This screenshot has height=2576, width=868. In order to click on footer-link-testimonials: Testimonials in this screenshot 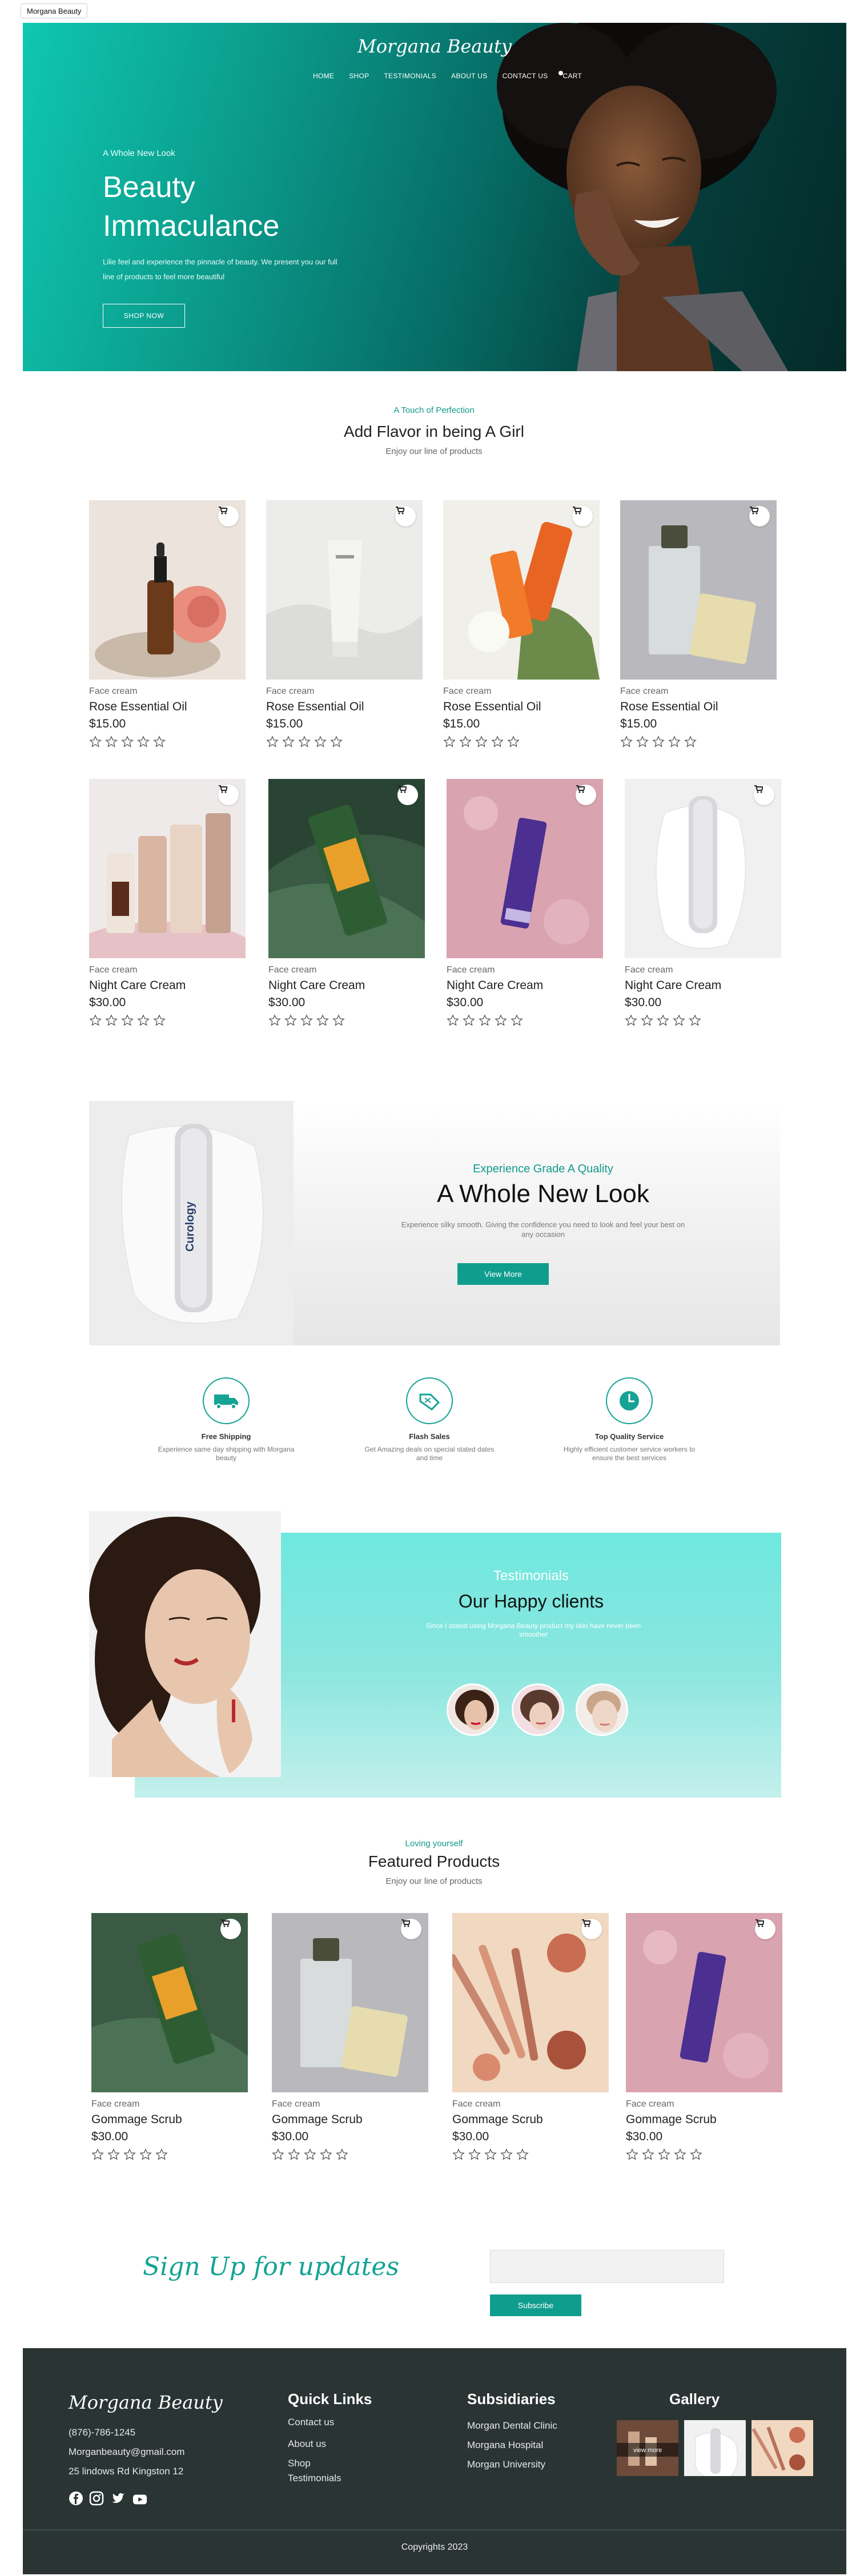, I will do `click(314, 2478)`.